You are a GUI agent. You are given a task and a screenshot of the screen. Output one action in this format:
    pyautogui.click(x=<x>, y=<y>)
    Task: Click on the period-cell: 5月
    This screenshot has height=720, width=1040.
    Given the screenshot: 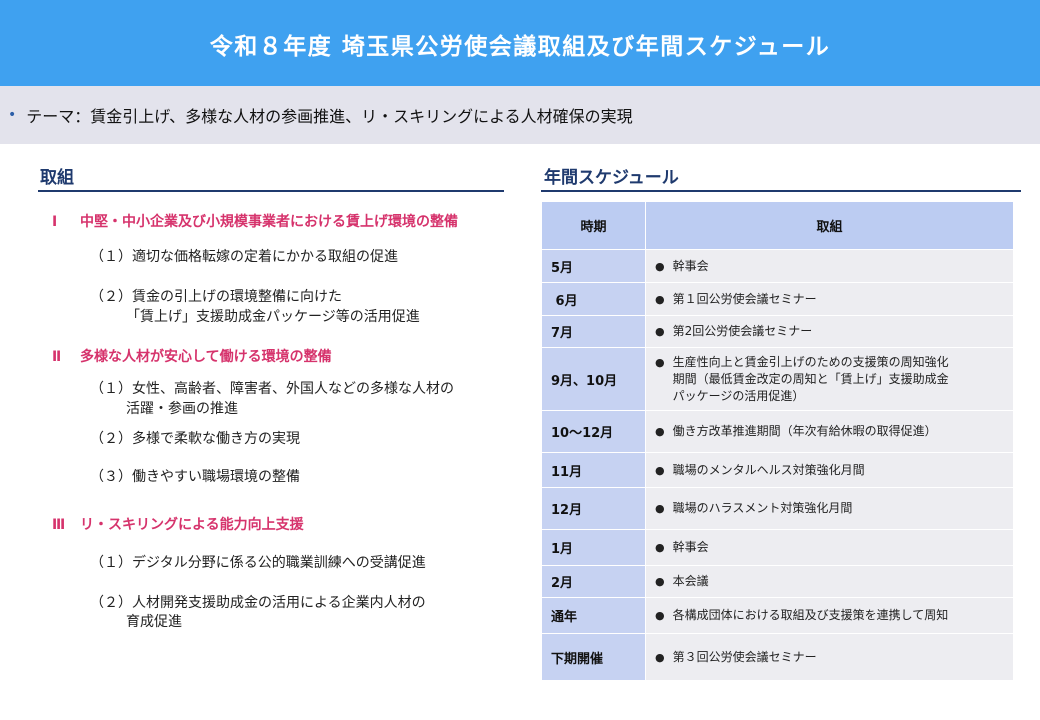 What is the action you would take?
    pyautogui.click(x=593, y=266)
    